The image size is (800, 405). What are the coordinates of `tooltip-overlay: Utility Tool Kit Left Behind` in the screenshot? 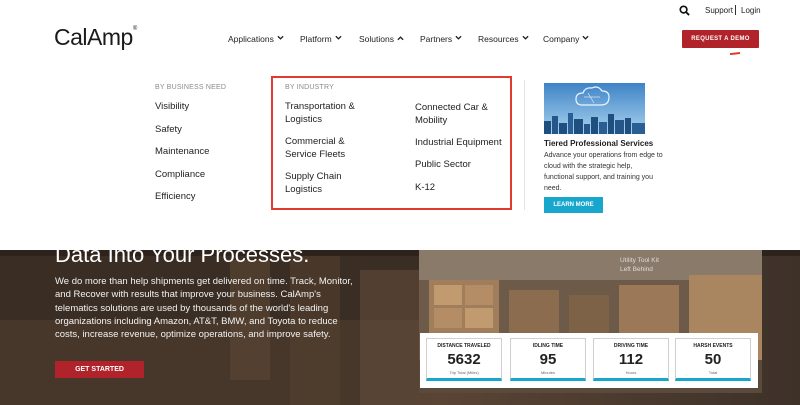 It's located at (639, 265).